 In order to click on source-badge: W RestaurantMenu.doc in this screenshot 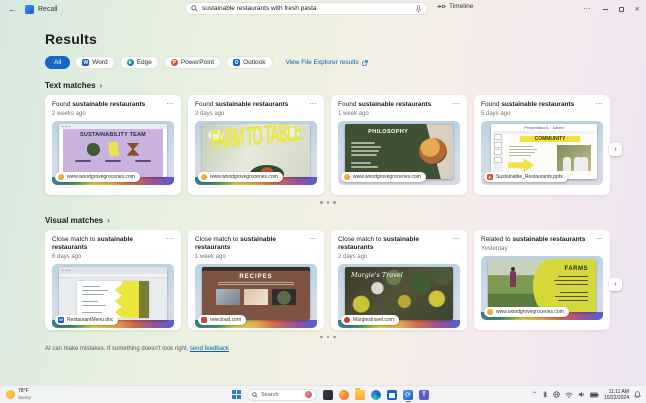, I will do `click(87, 319)`.